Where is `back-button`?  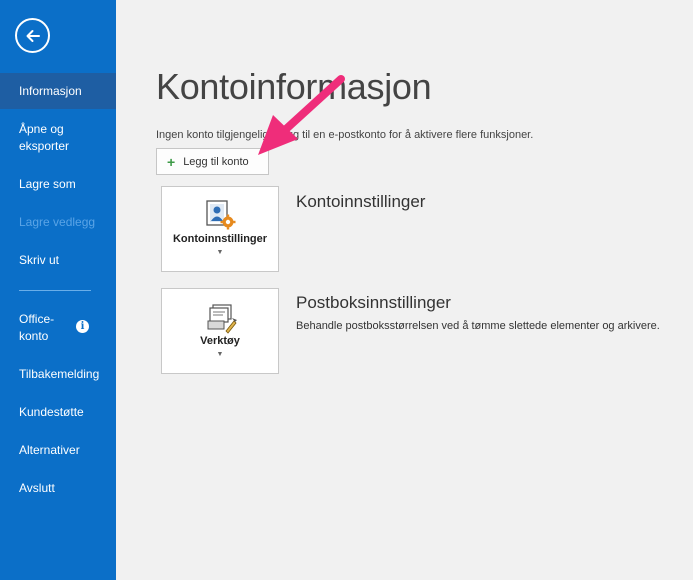
back-button is located at coordinates (32, 35).